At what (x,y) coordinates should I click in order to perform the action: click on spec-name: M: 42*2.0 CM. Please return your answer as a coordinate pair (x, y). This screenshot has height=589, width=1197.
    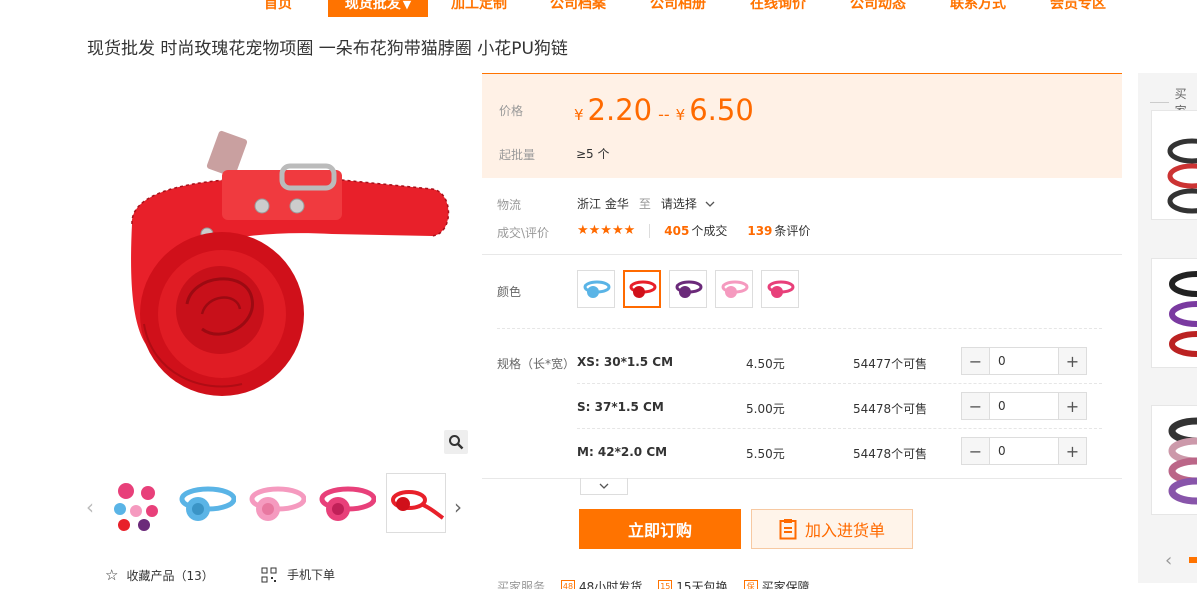
    Looking at the image, I should click on (622, 452).